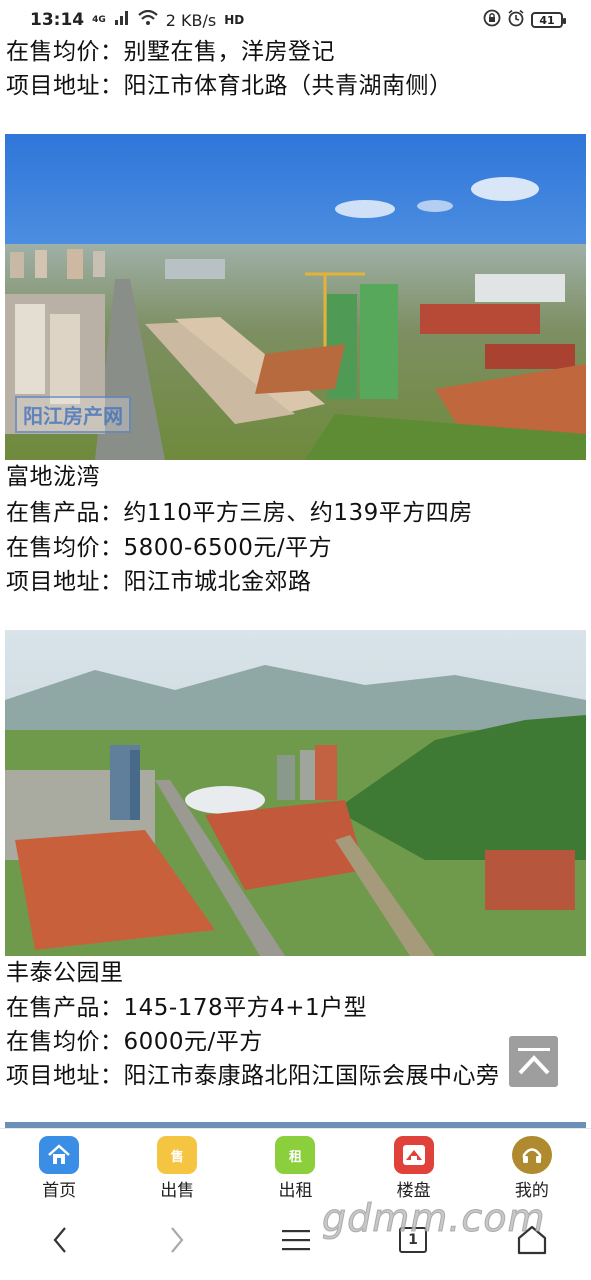  I want to click on listing-name: 富地泷湾, so click(53, 477).